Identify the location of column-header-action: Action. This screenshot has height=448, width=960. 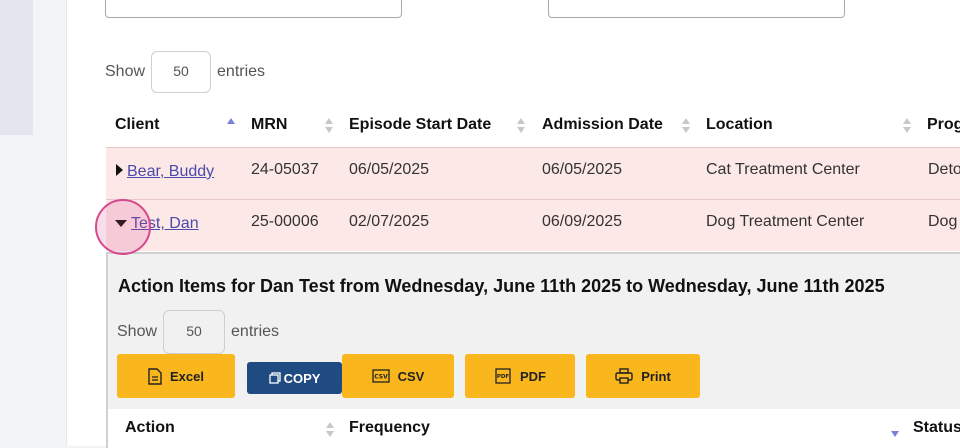
(150, 428).